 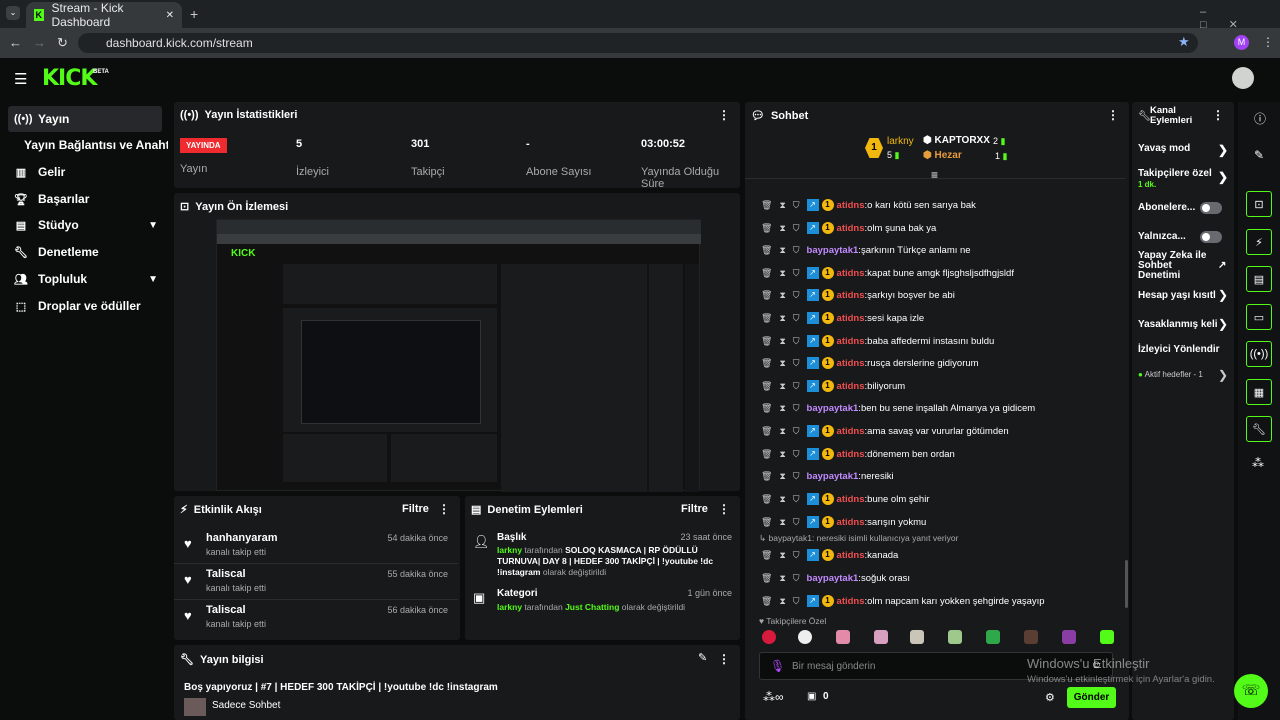 I want to click on sidebar-item-achievements: 🏆︎ Başarılar, so click(x=85, y=199).